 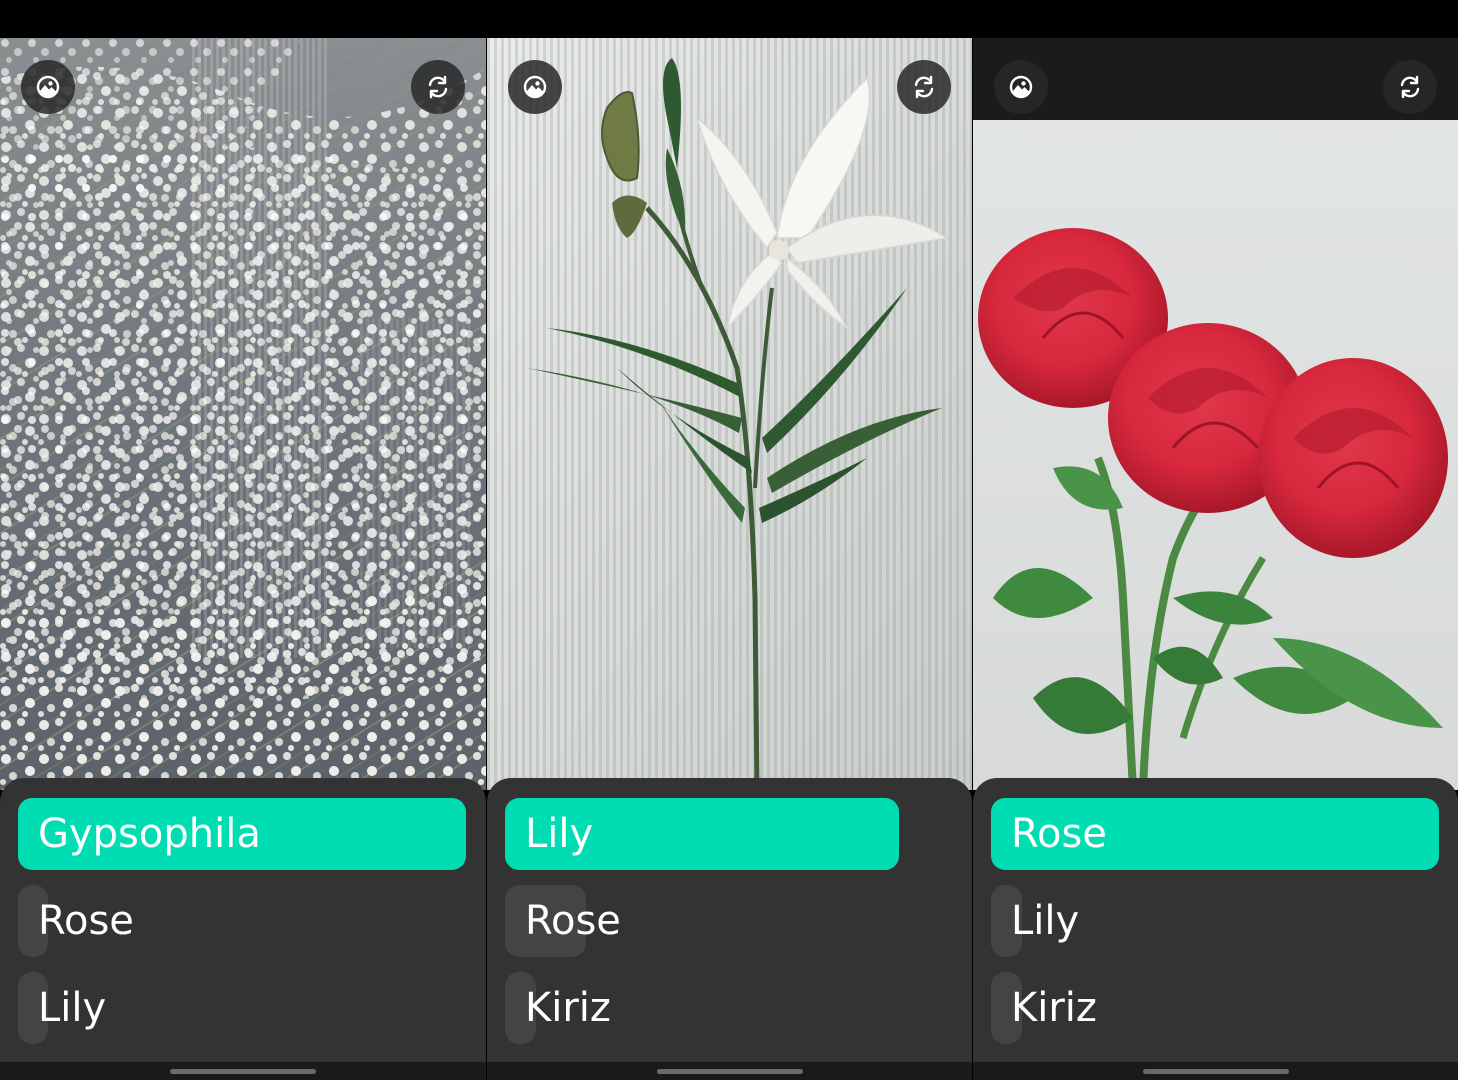 I want to click on result-label: Gypsophila, so click(x=149, y=834).